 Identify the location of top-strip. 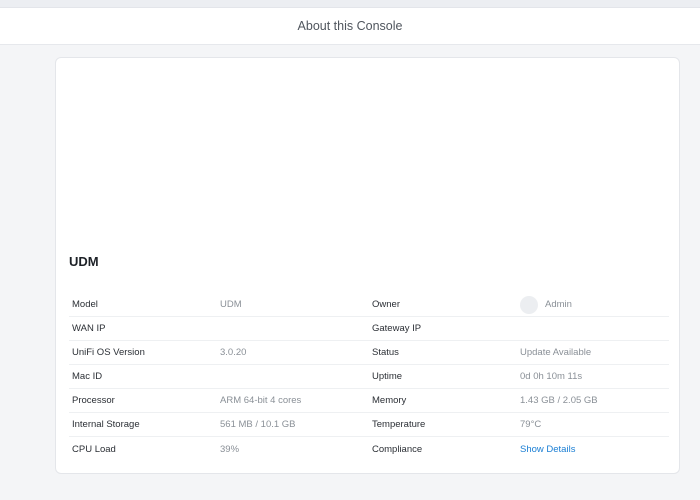
(350, 4).